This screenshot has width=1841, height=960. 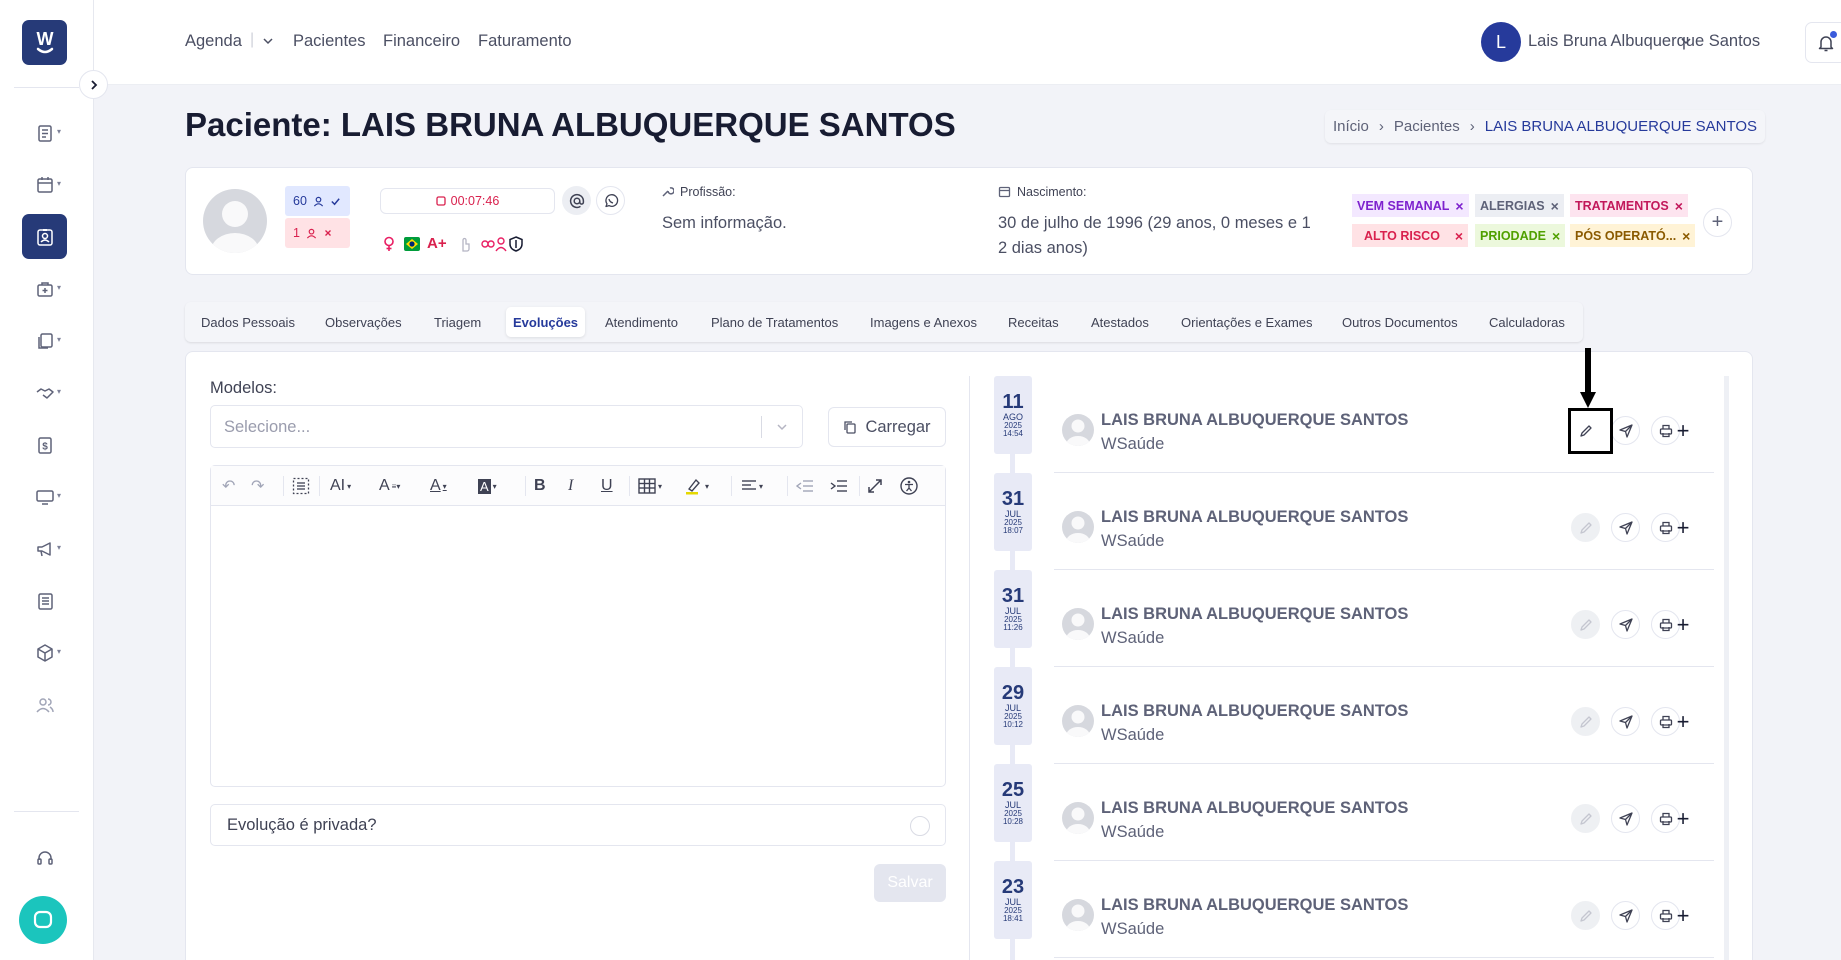 I want to click on patient-tag: ALTO RISCO ×, so click(x=1410, y=235).